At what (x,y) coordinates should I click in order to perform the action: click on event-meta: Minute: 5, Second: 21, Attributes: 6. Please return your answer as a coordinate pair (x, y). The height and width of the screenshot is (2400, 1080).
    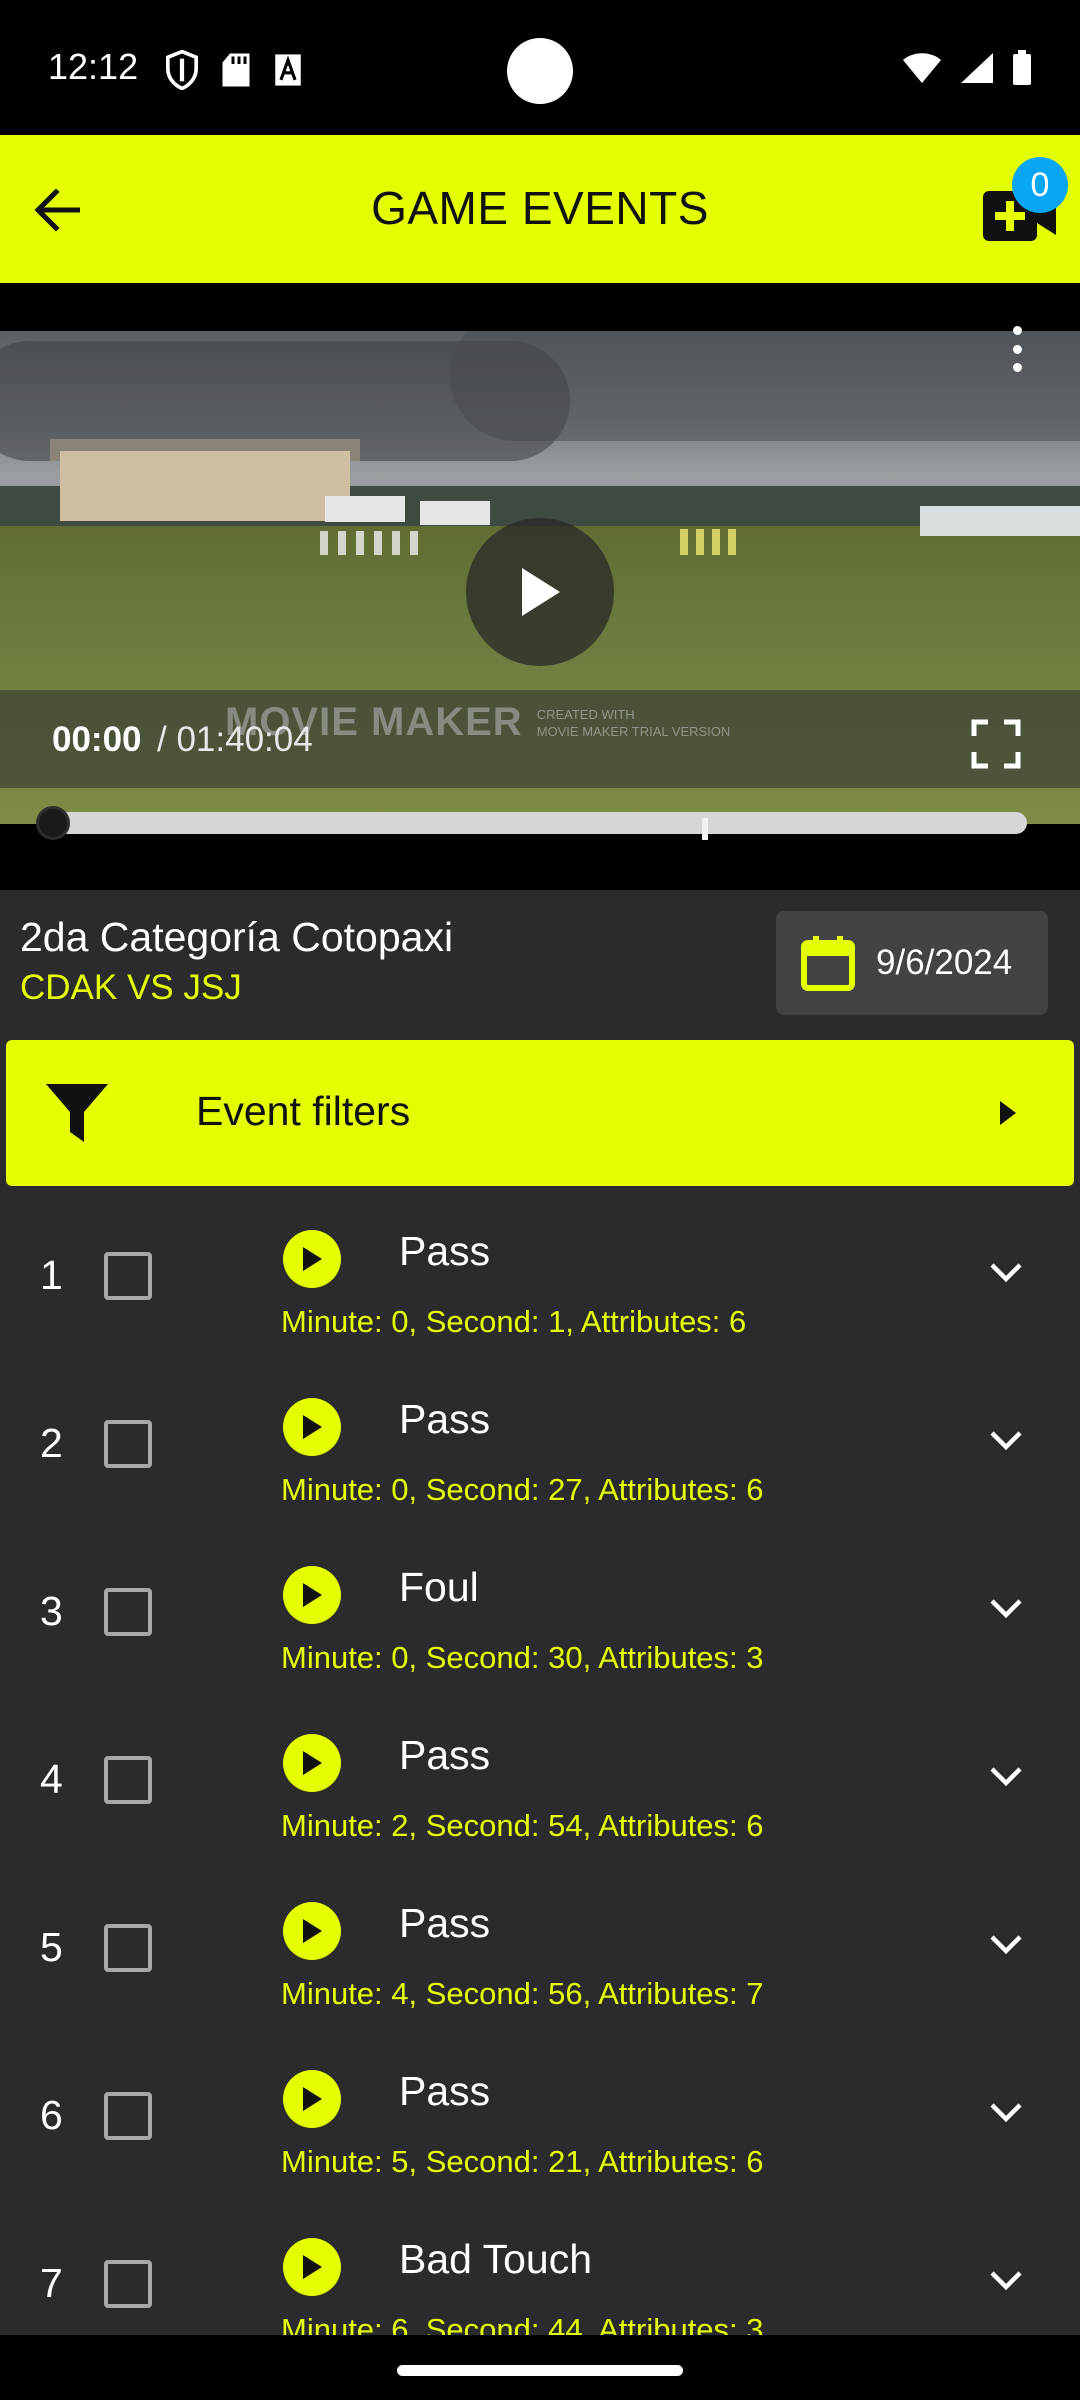
    Looking at the image, I should click on (522, 2161).